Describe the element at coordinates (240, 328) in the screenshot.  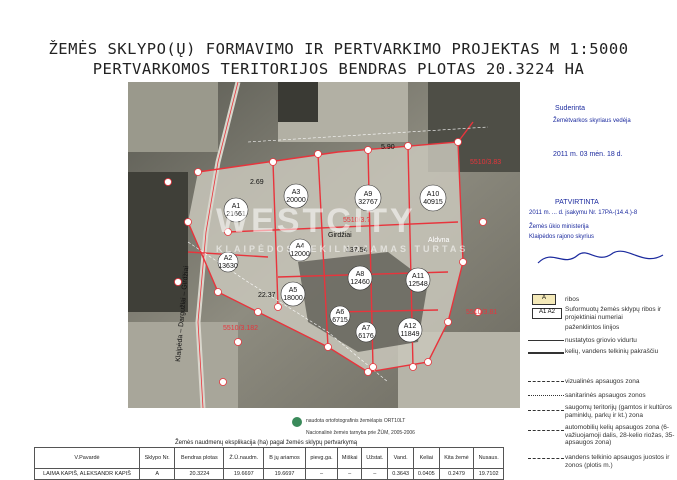
I see `road-code-2: 5510/3.182` at that location.